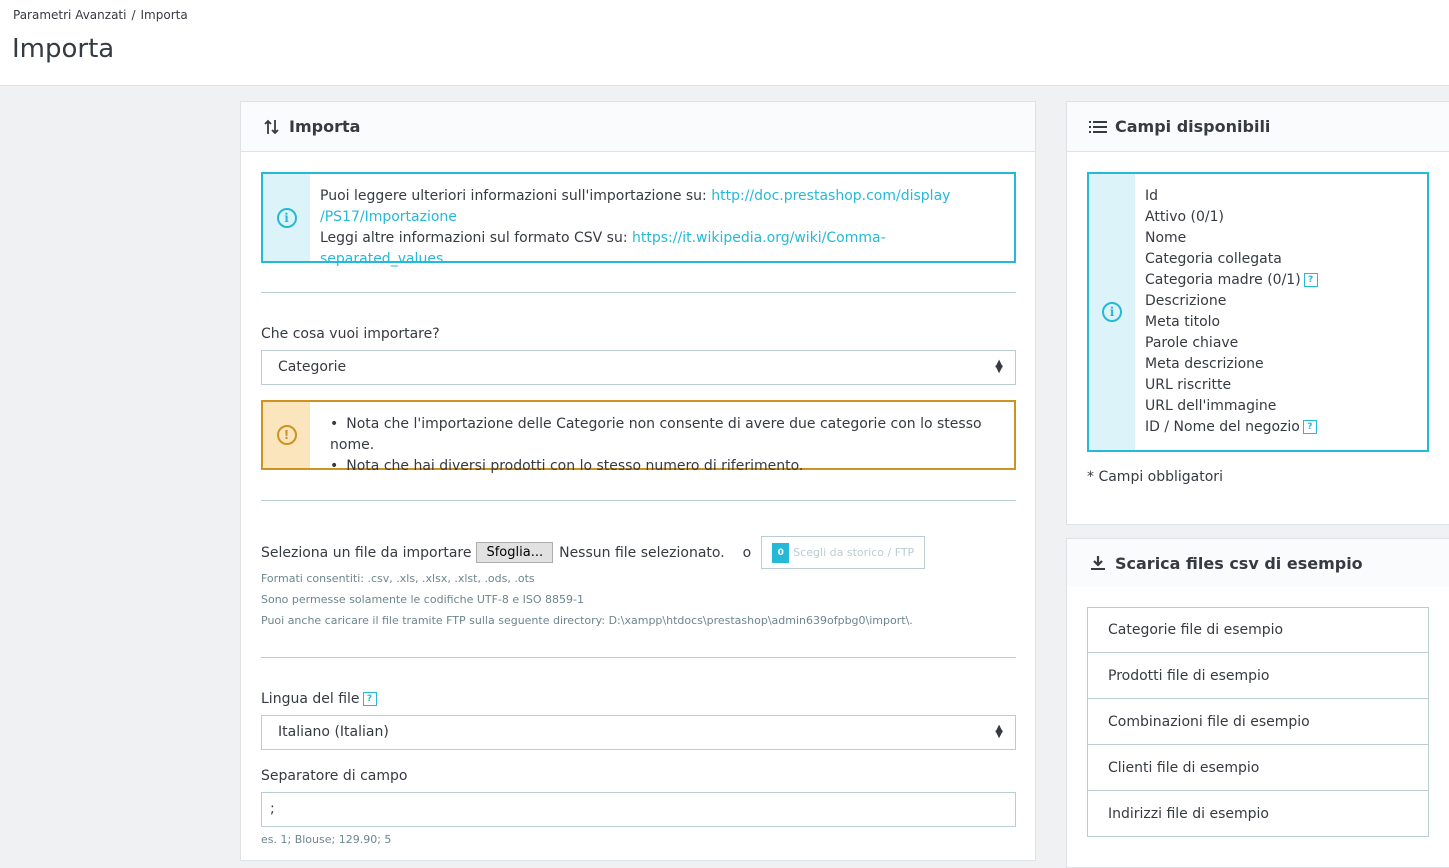 This screenshot has width=1449, height=868. I want to click on field-item: Parole chiave, so click(1192, 343).